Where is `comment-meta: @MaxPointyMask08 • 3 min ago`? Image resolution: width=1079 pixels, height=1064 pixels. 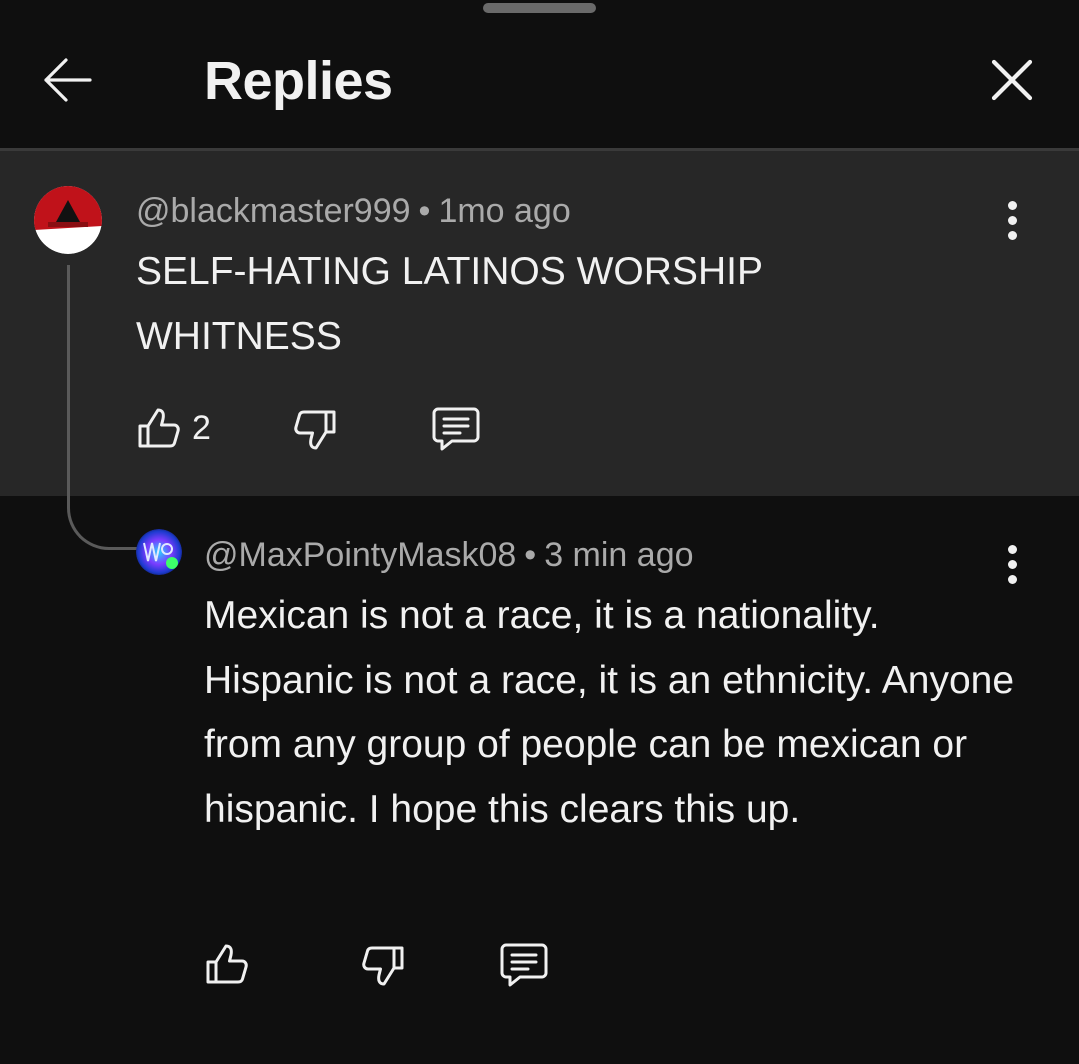
comment-meta: @MaxPointyMask08 • 3 min ago is located at coordinates (449, 555).